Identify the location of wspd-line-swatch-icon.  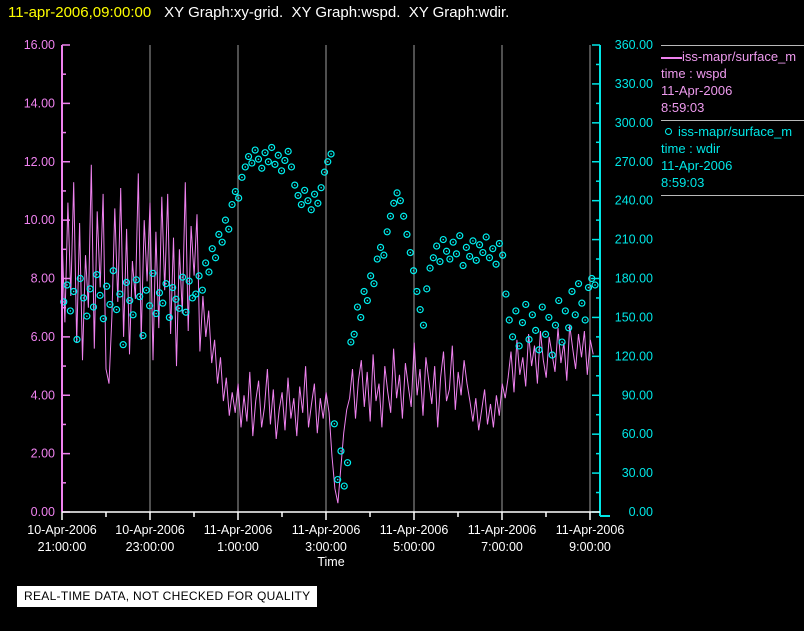
(671, 57).